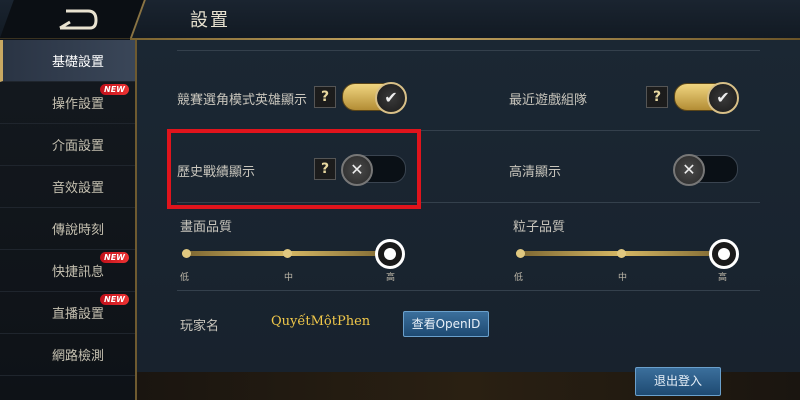 This screenshot has height=400, width=800. I want to click on logout-button: 退出登入, so click(678, 381).